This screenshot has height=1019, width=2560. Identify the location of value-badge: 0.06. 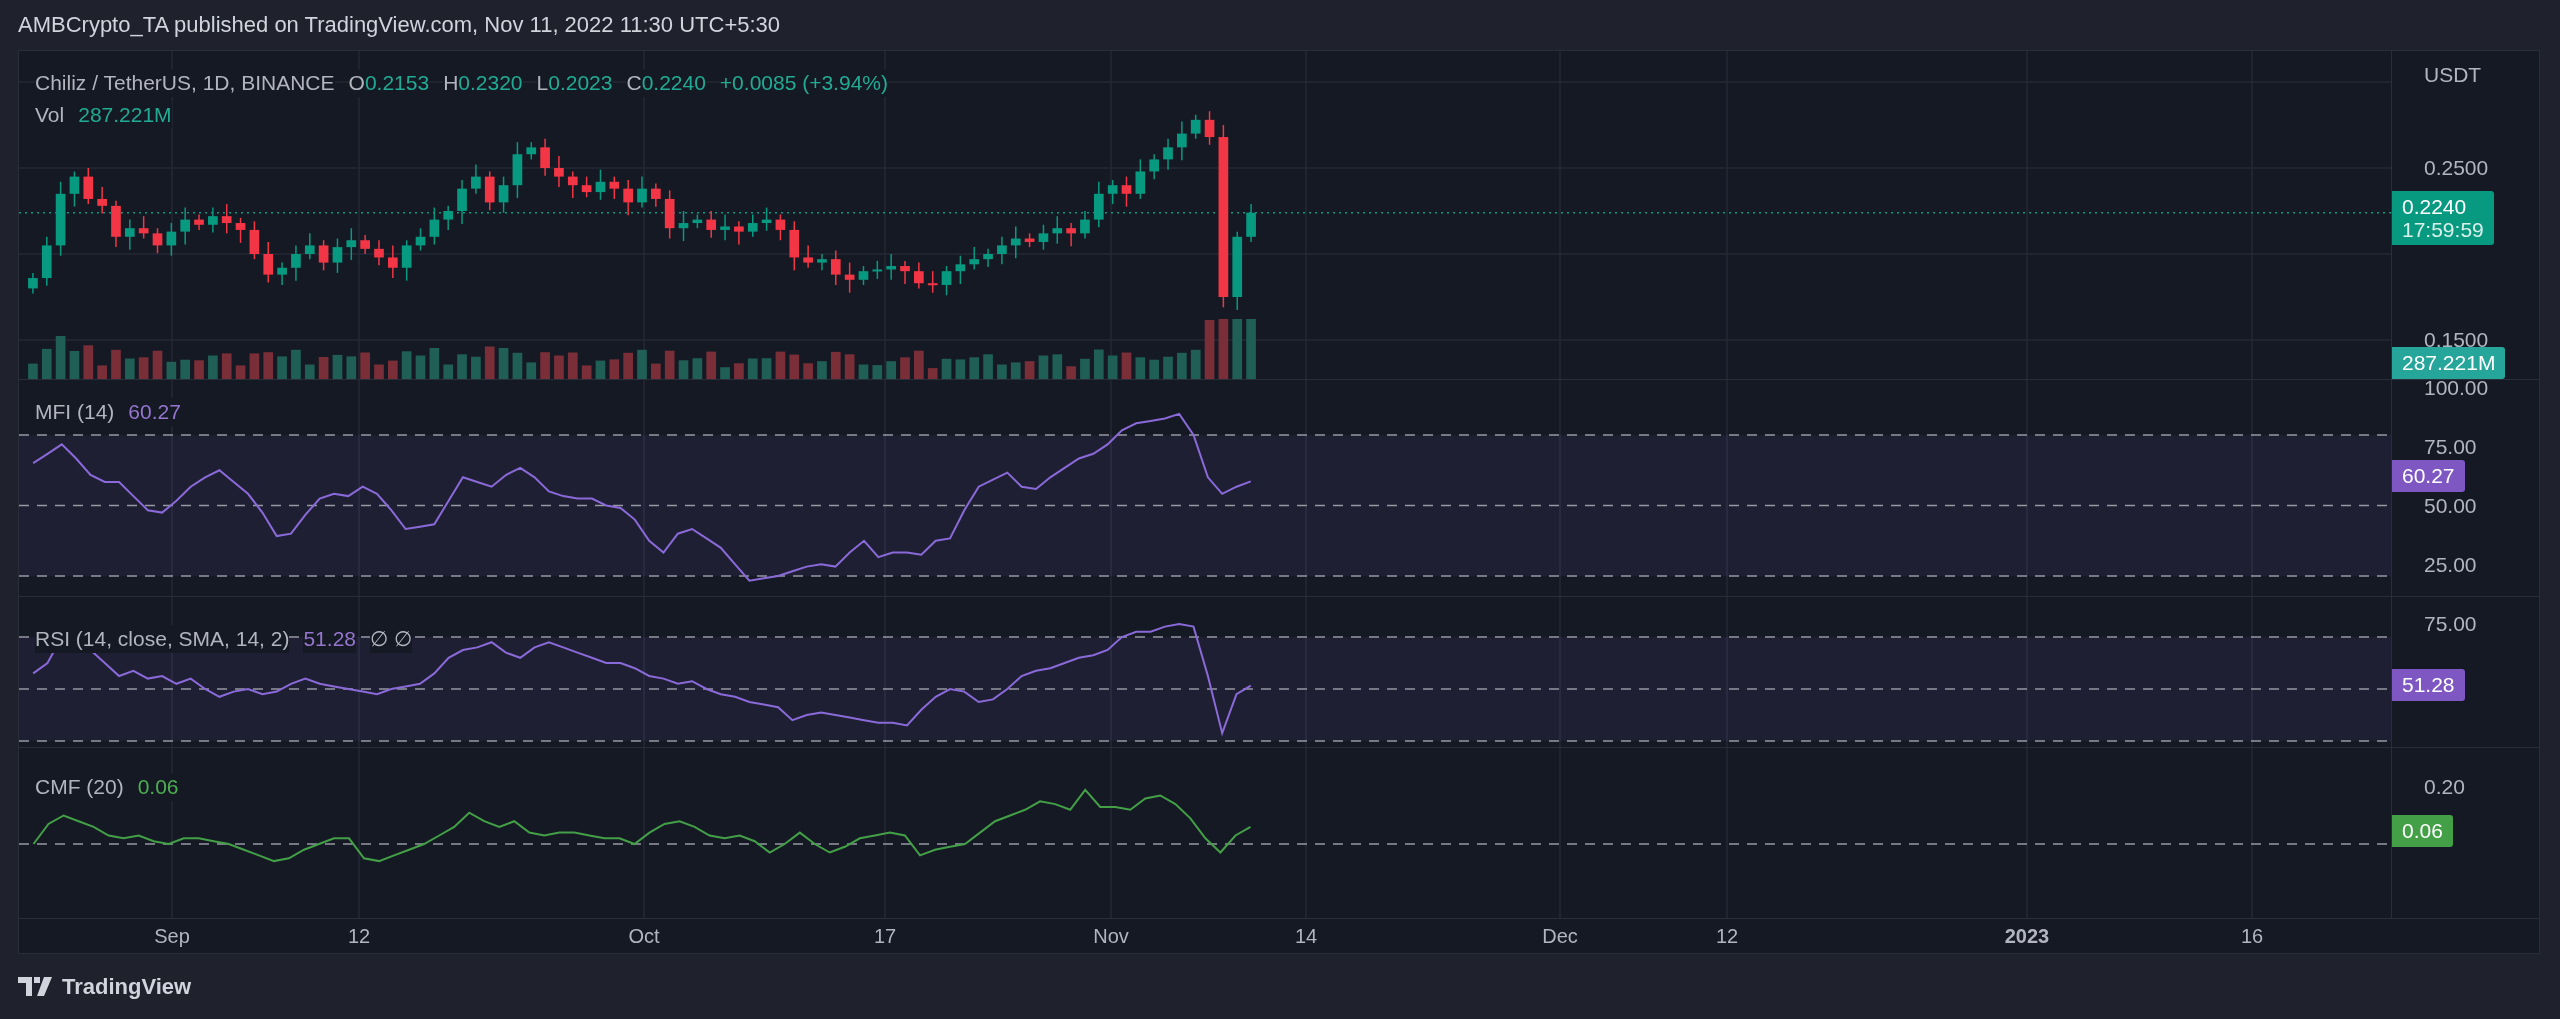
(2422, 831).